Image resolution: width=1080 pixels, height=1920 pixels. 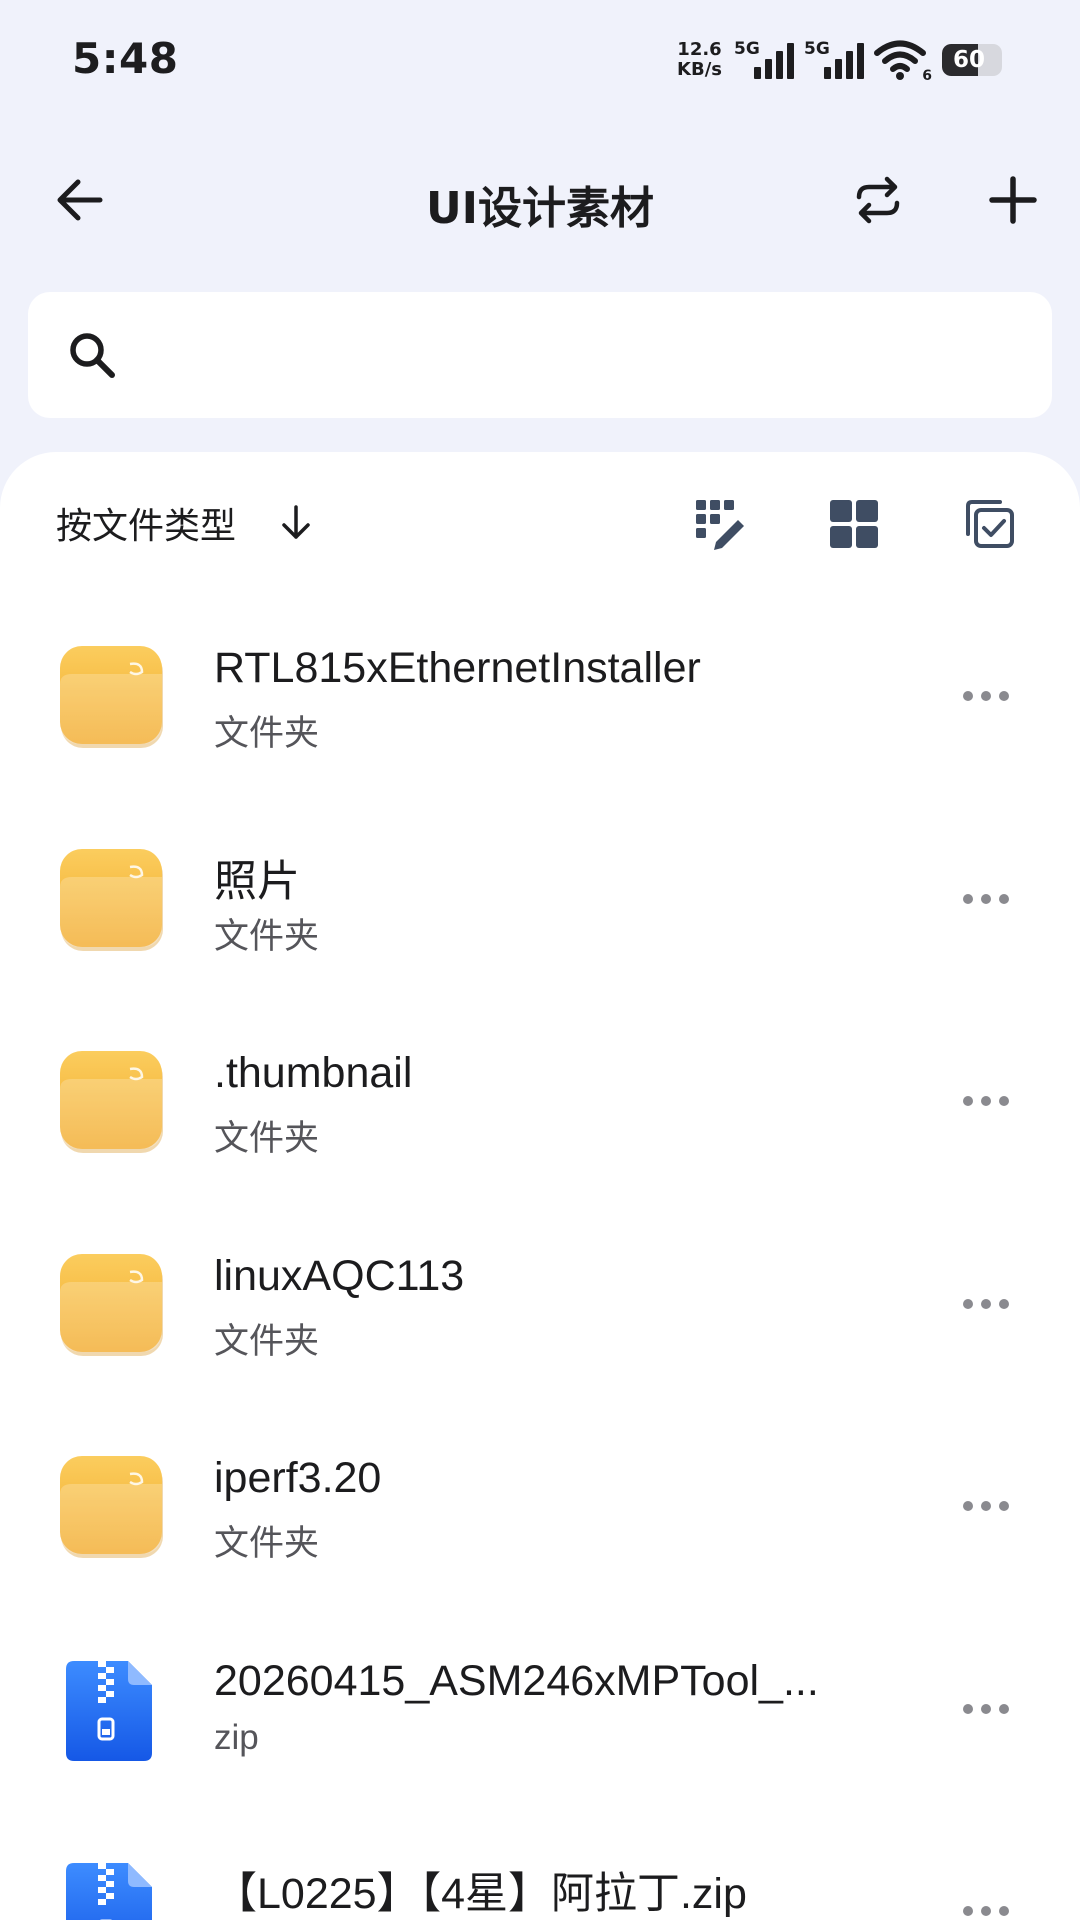 I want to click on add-button, so click(x=1013, y=200).